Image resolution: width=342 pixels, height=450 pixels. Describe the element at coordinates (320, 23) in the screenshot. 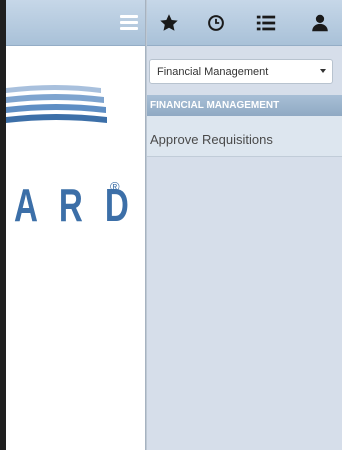

I see `user-icon` at that location.